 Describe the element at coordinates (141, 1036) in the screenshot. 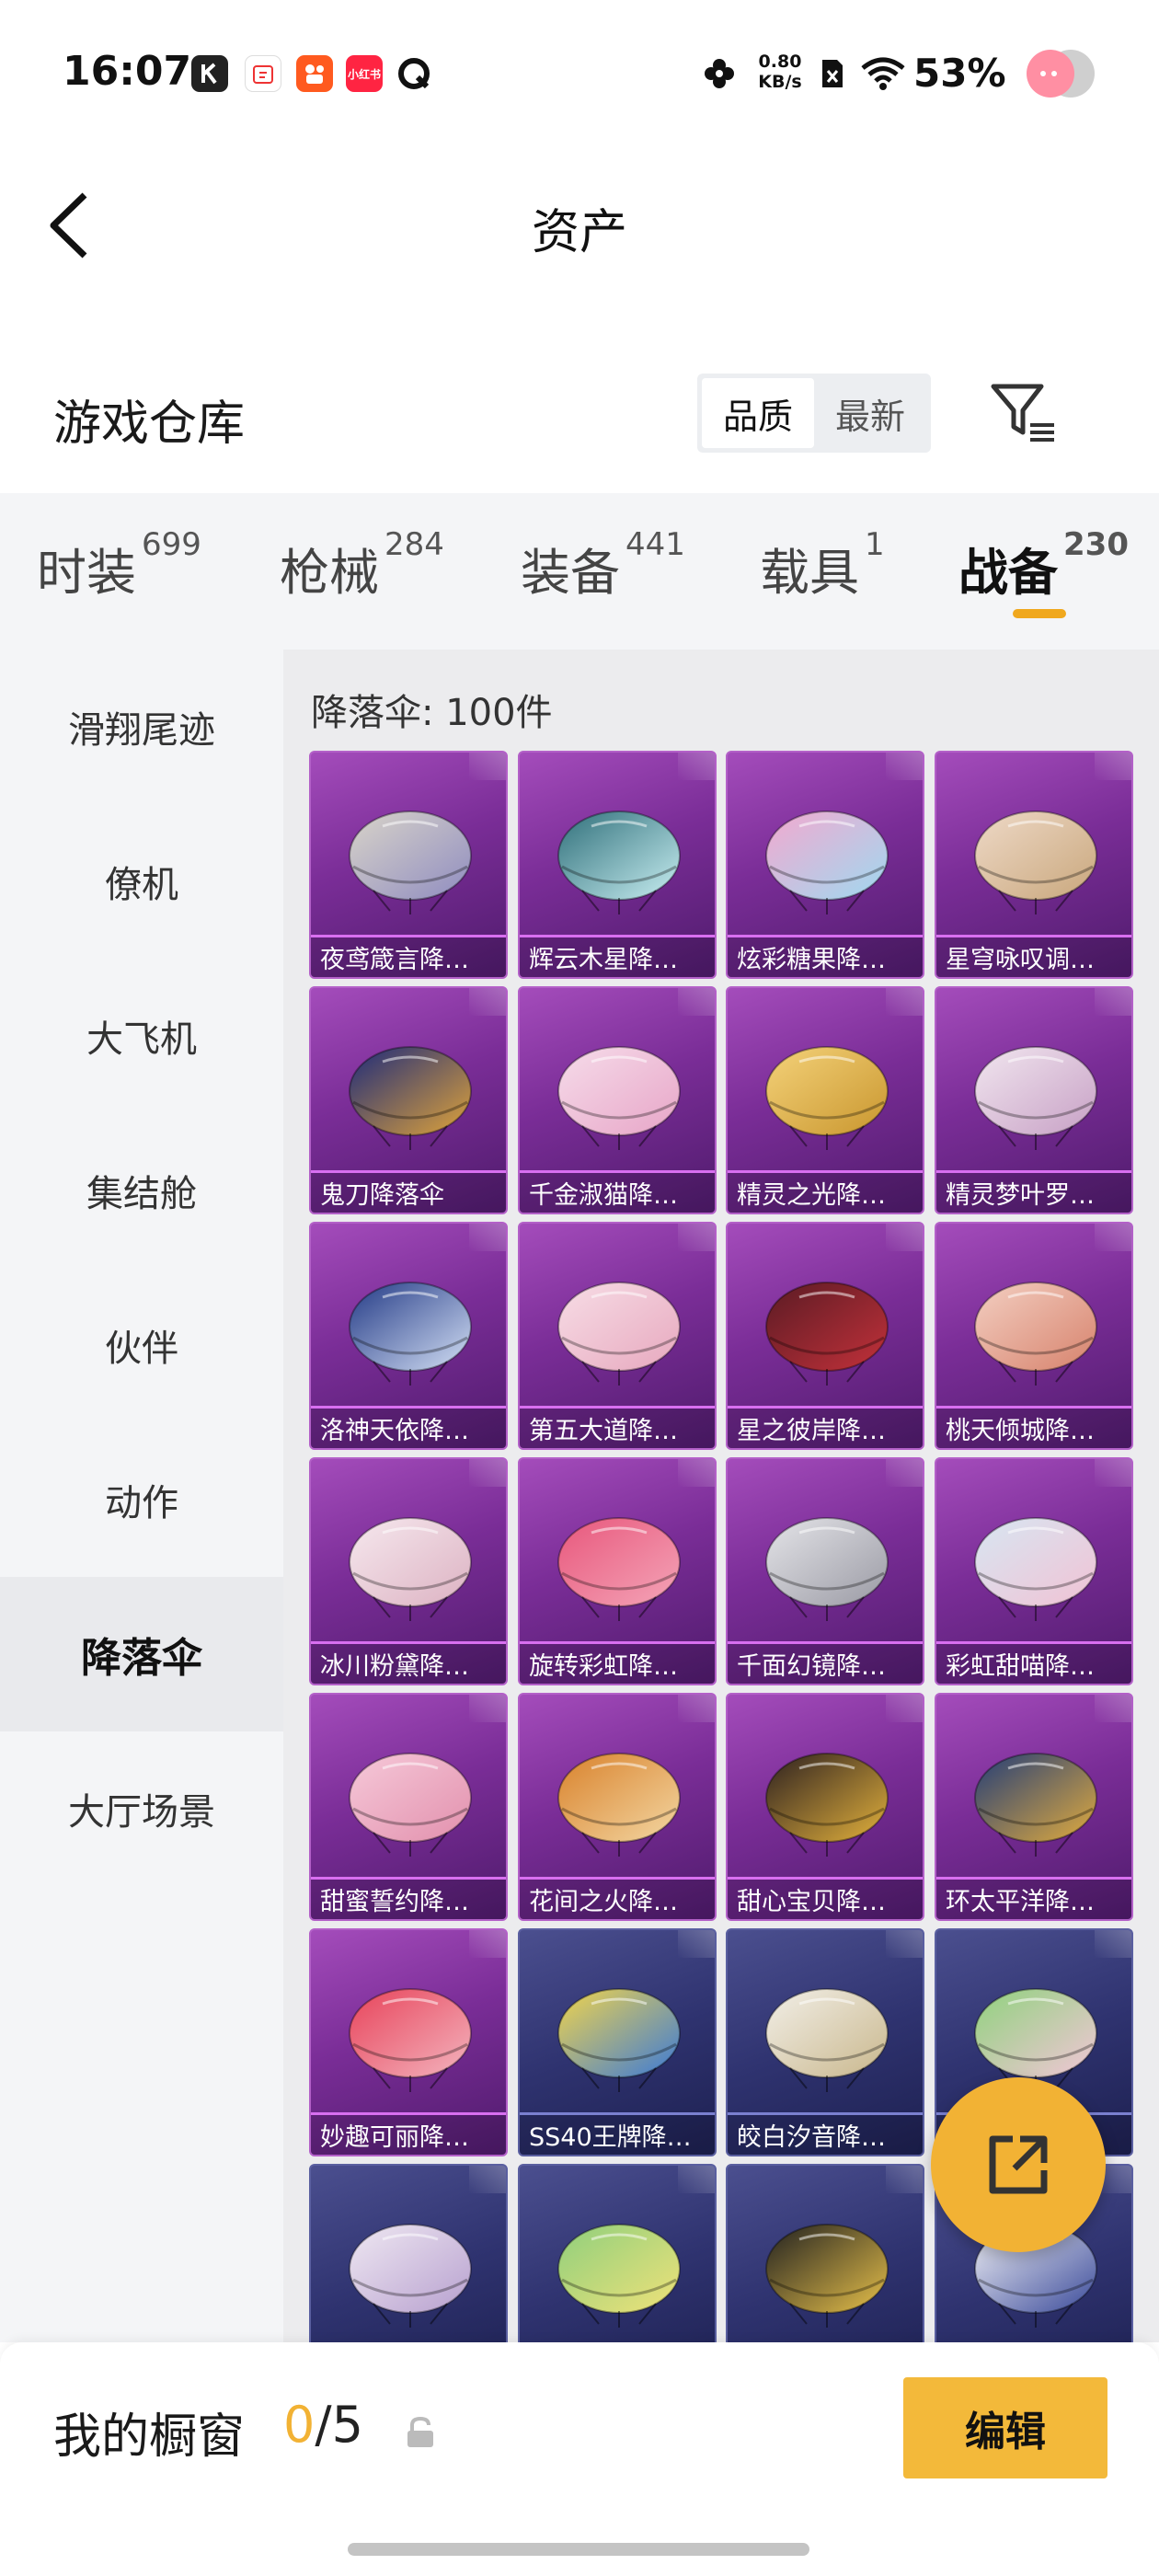

I see `sidebar-item-big-plane: 大飞机` at that location.